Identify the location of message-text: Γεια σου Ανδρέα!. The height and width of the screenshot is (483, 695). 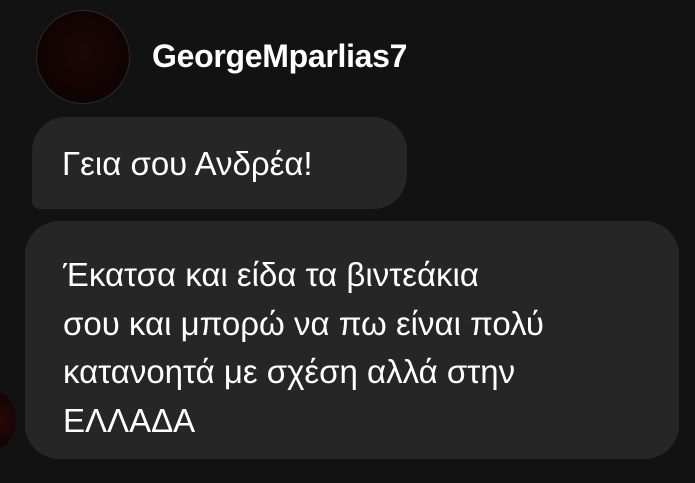
(187, 163).